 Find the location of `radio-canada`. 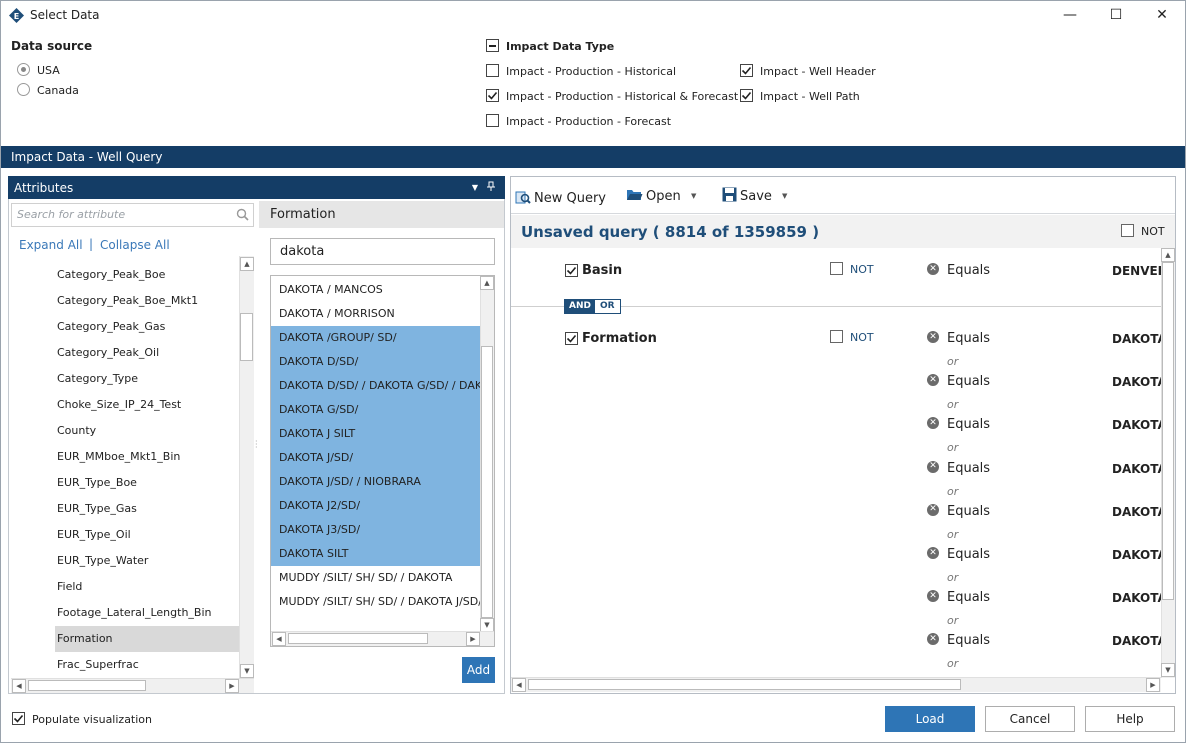

radio-canada is located at coordinates (23, 89).